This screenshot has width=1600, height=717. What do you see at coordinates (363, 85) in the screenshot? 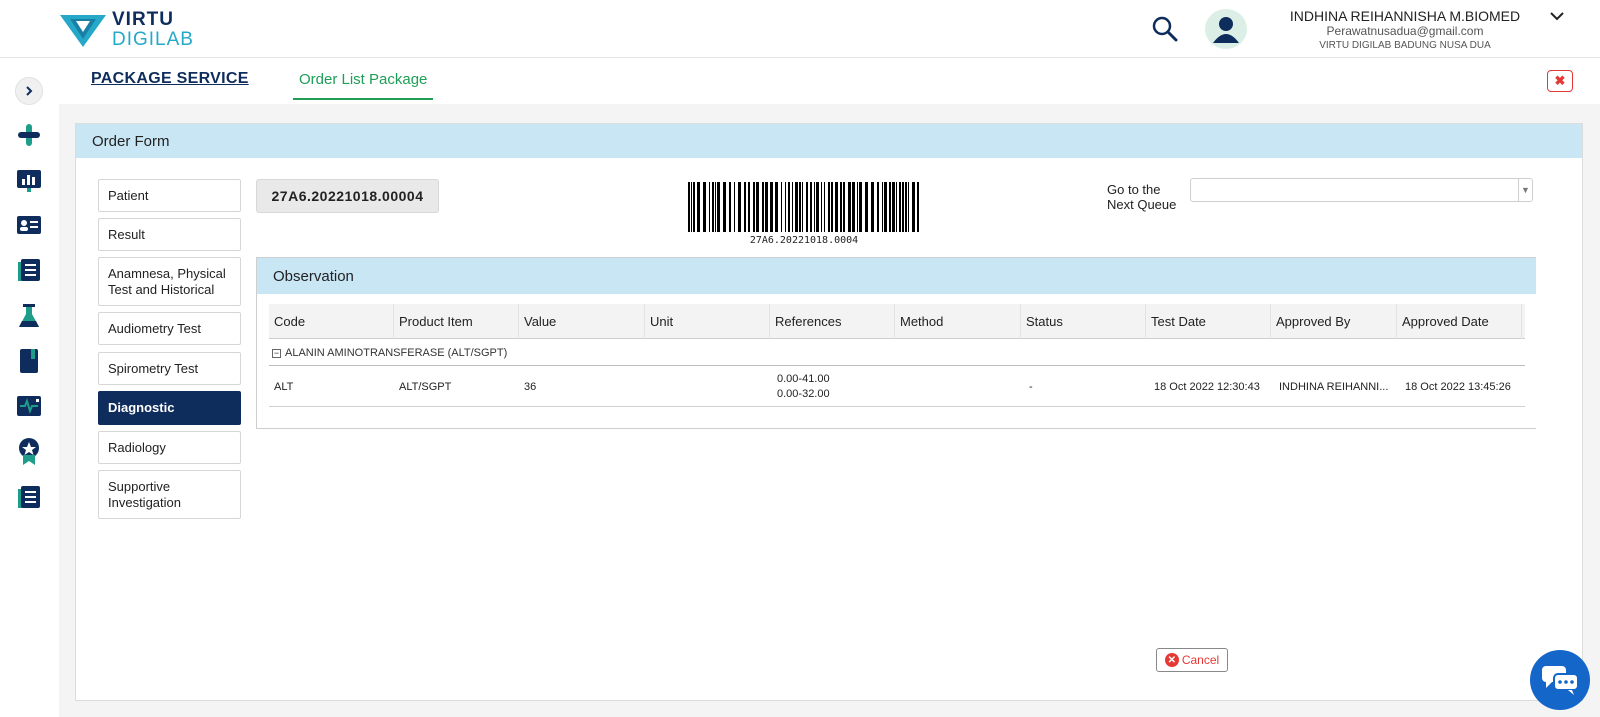
I see `tab-order-list-package: Order List Package` at bounding box center [363, 85].